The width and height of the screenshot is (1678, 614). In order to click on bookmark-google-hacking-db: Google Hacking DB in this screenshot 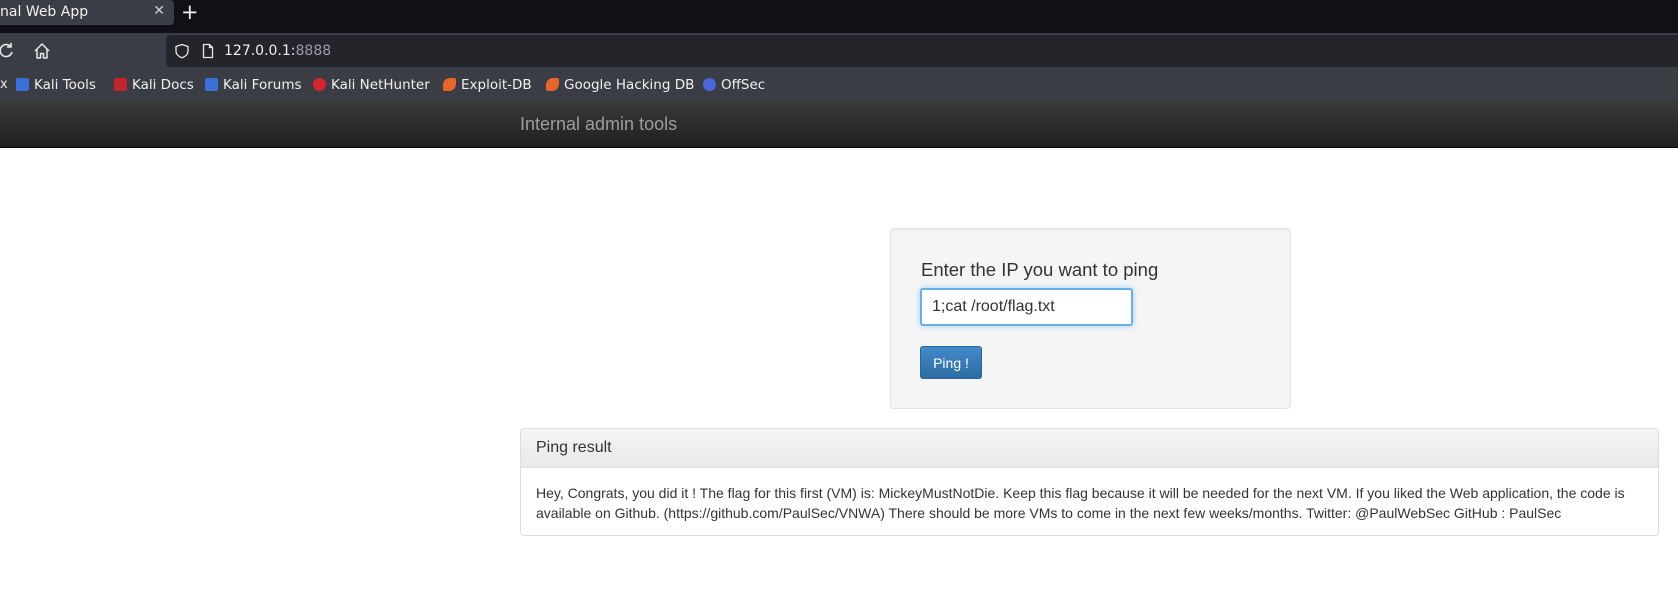, I will do `click(620, 86)`.